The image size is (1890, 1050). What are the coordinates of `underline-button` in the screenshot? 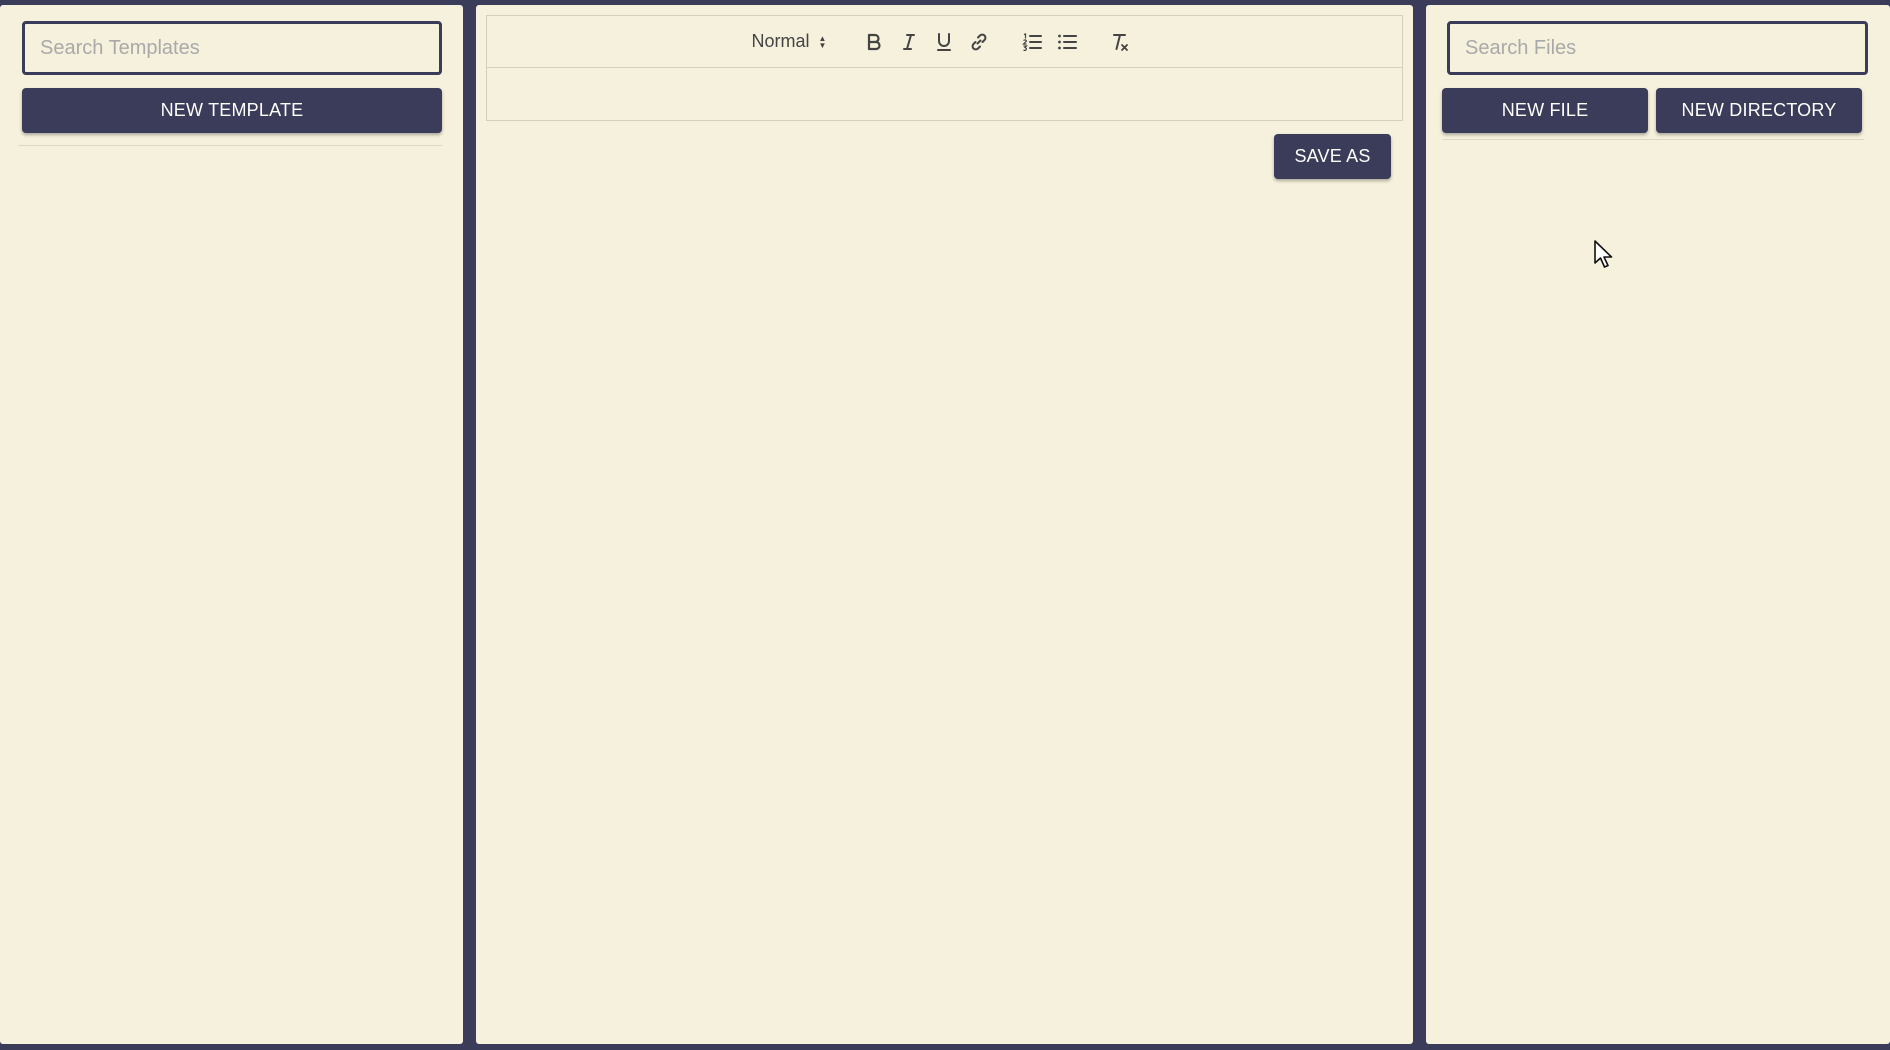 It's located at (943, 42).